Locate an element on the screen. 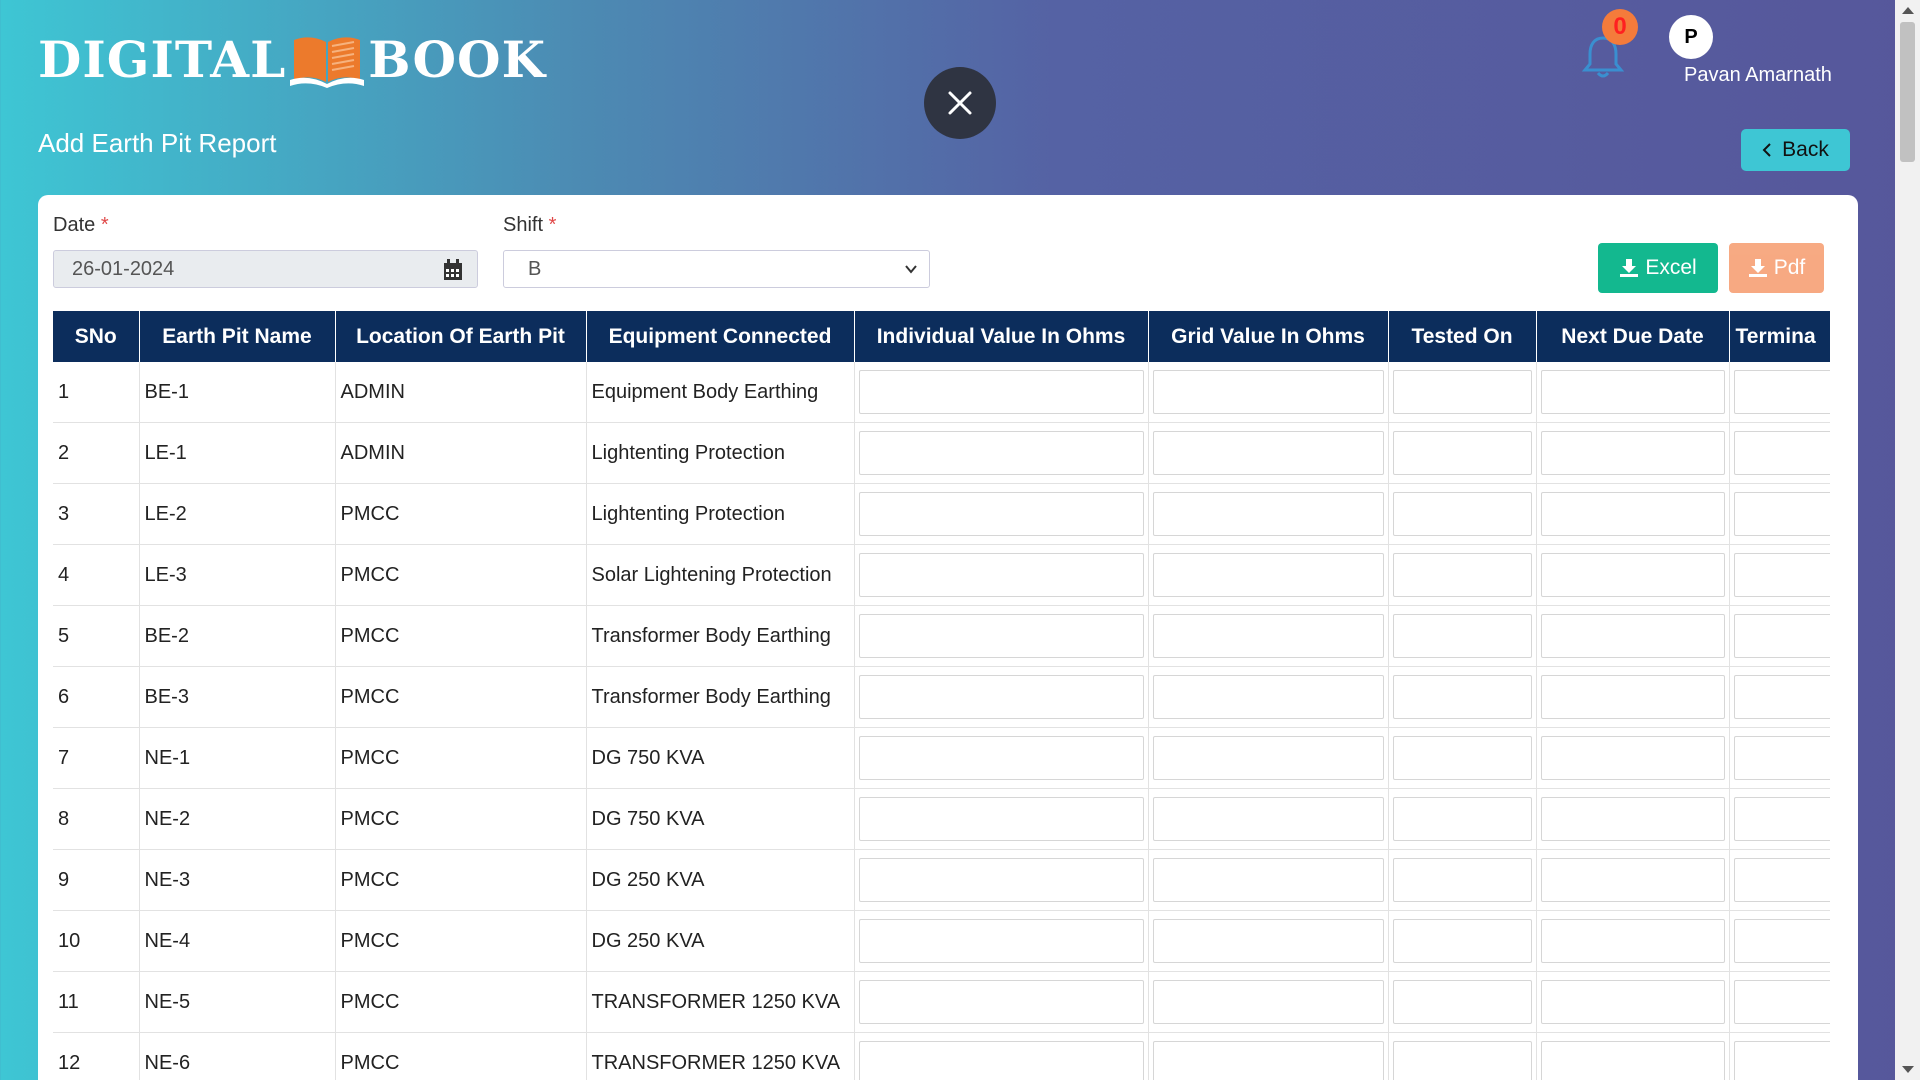  avatar: P is located at coordinates (1691, 37).